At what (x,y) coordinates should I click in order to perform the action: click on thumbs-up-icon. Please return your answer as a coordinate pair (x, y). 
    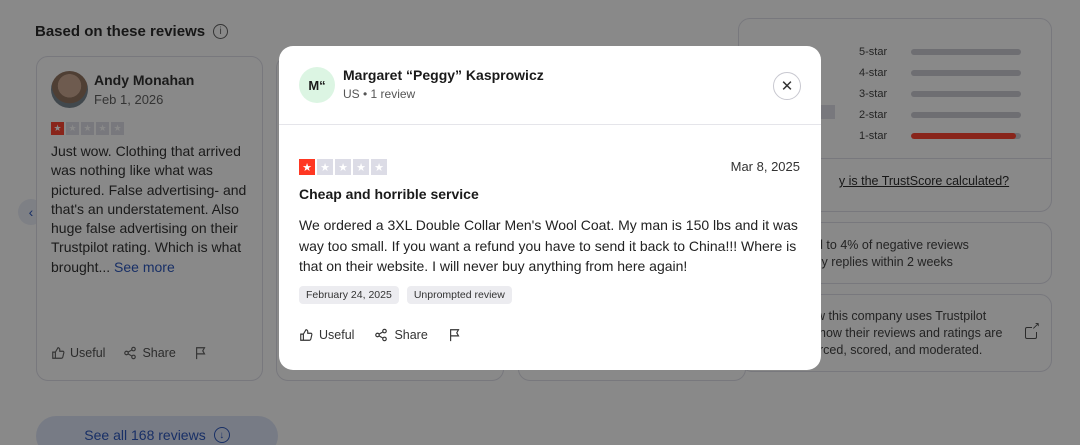
    Looking at the image, I should click on (306, 335).